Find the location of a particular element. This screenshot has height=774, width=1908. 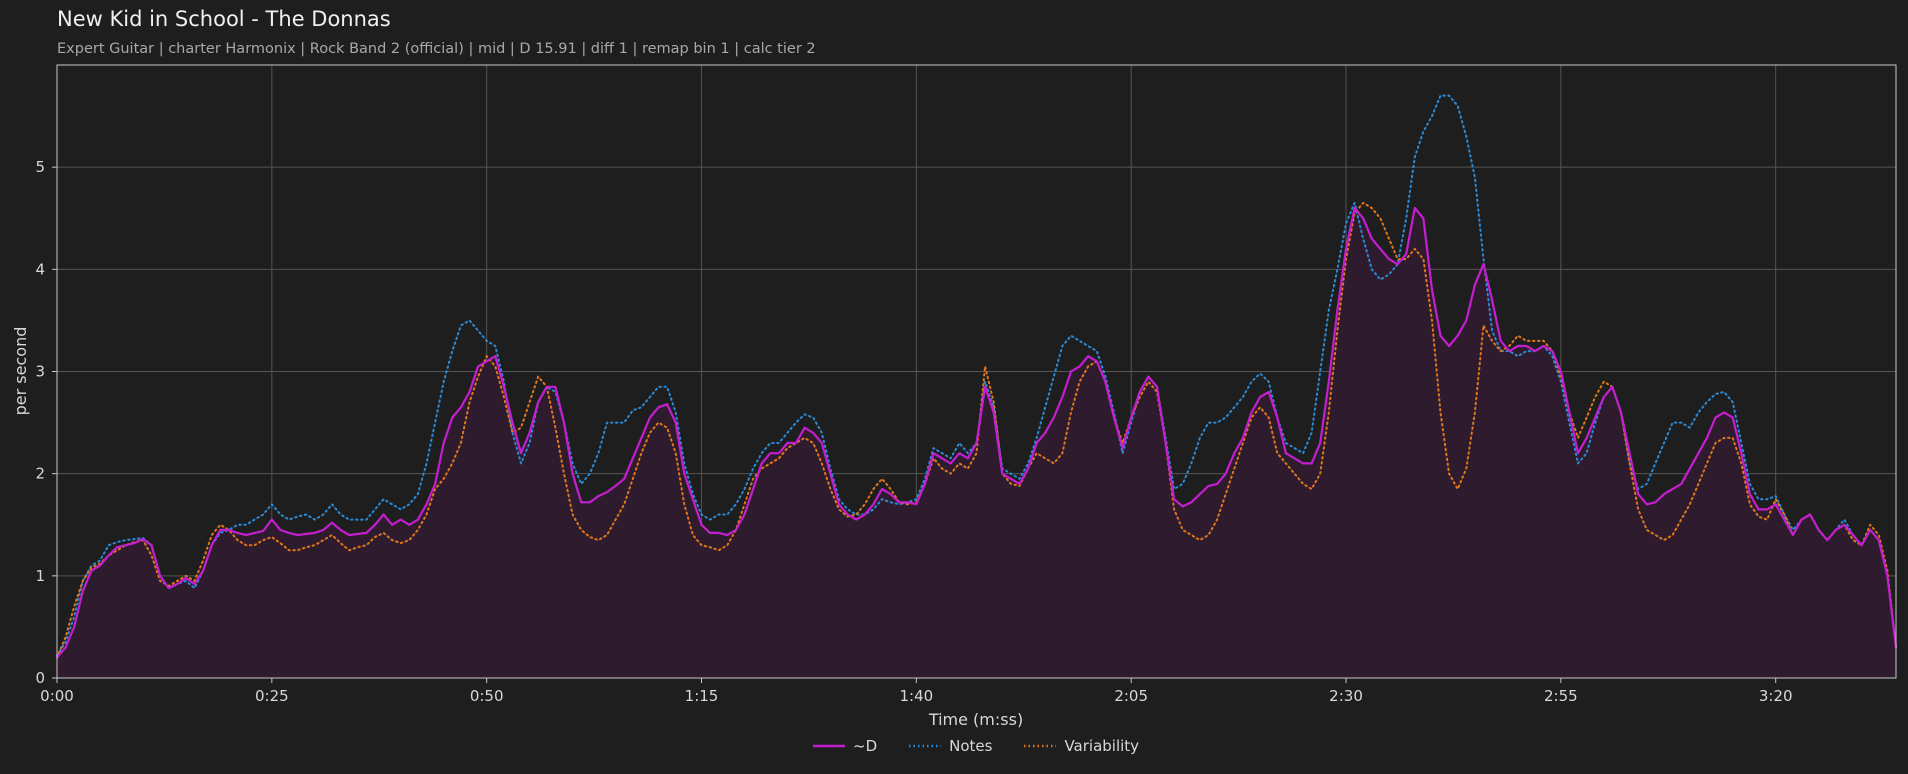

legend-swatch-notes is located at coordinates (925, 746).